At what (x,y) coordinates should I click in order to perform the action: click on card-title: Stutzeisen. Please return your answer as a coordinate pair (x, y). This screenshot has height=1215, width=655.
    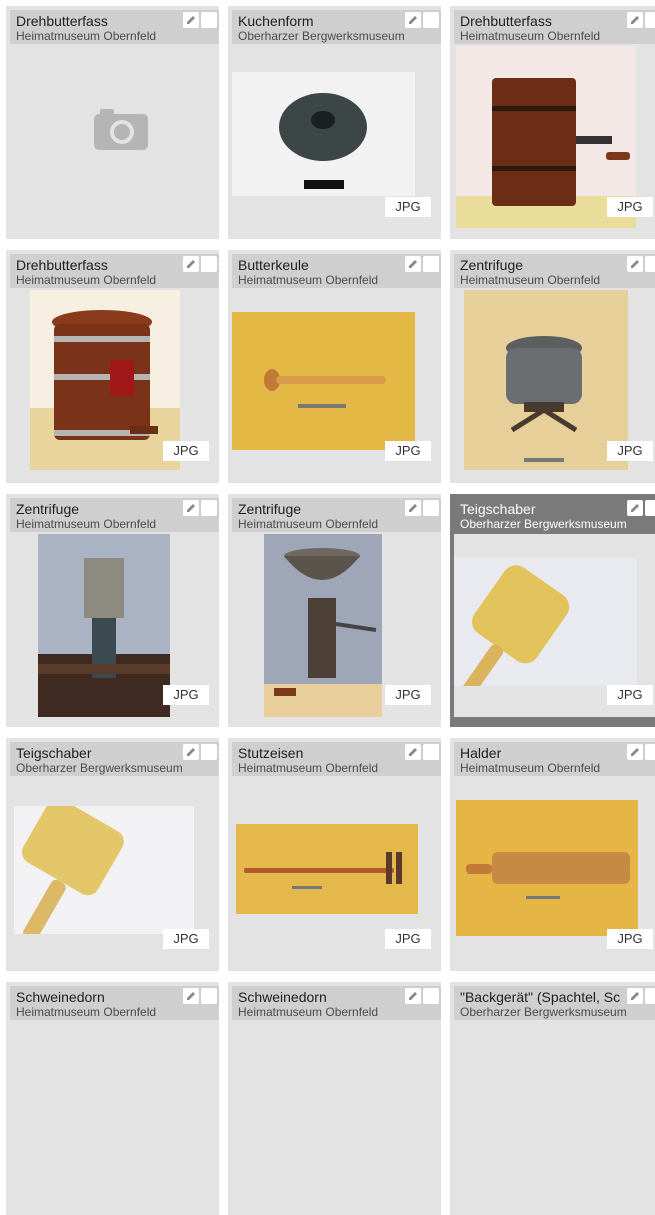
    Looking at the image, I should click on (271, 753).